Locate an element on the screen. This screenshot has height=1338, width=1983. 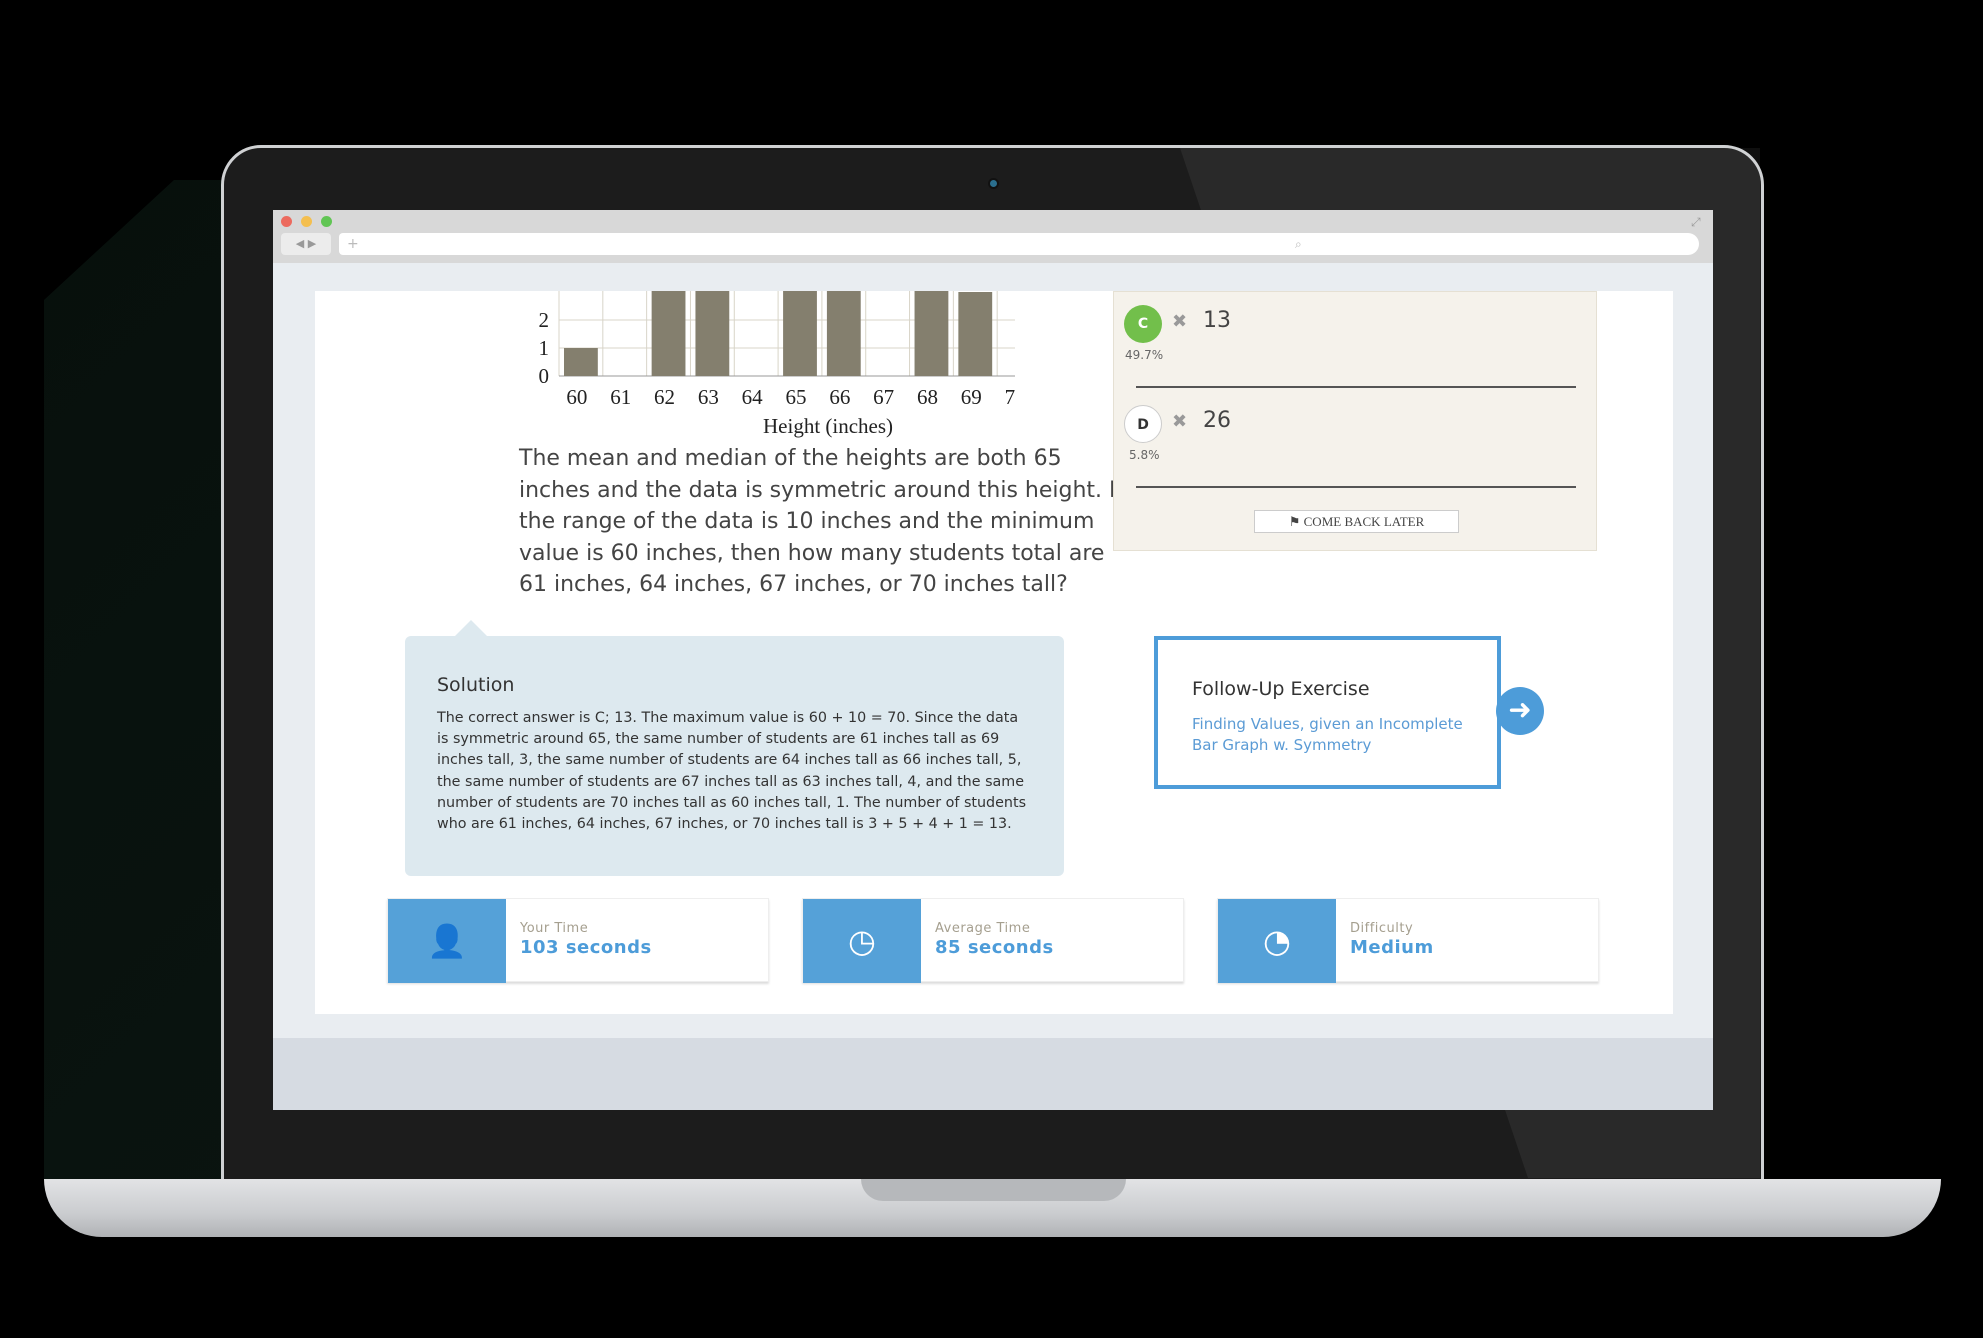
answer-c-badge: C is located at coordinates (1143, 324).